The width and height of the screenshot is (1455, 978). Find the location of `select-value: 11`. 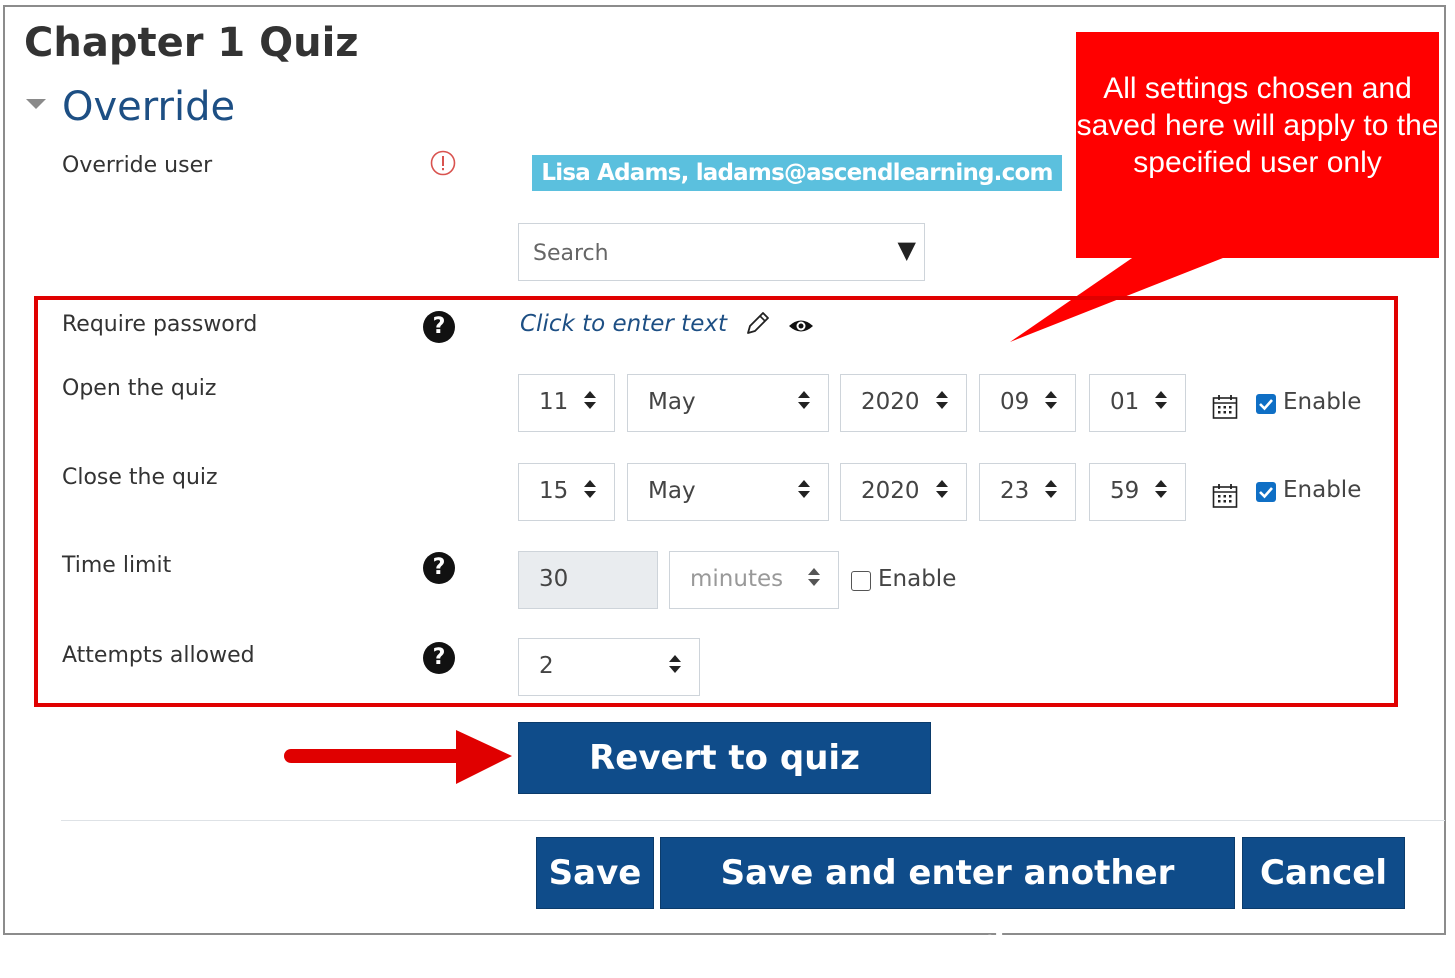

select-value: 11 is located at coordinates (554, 402).